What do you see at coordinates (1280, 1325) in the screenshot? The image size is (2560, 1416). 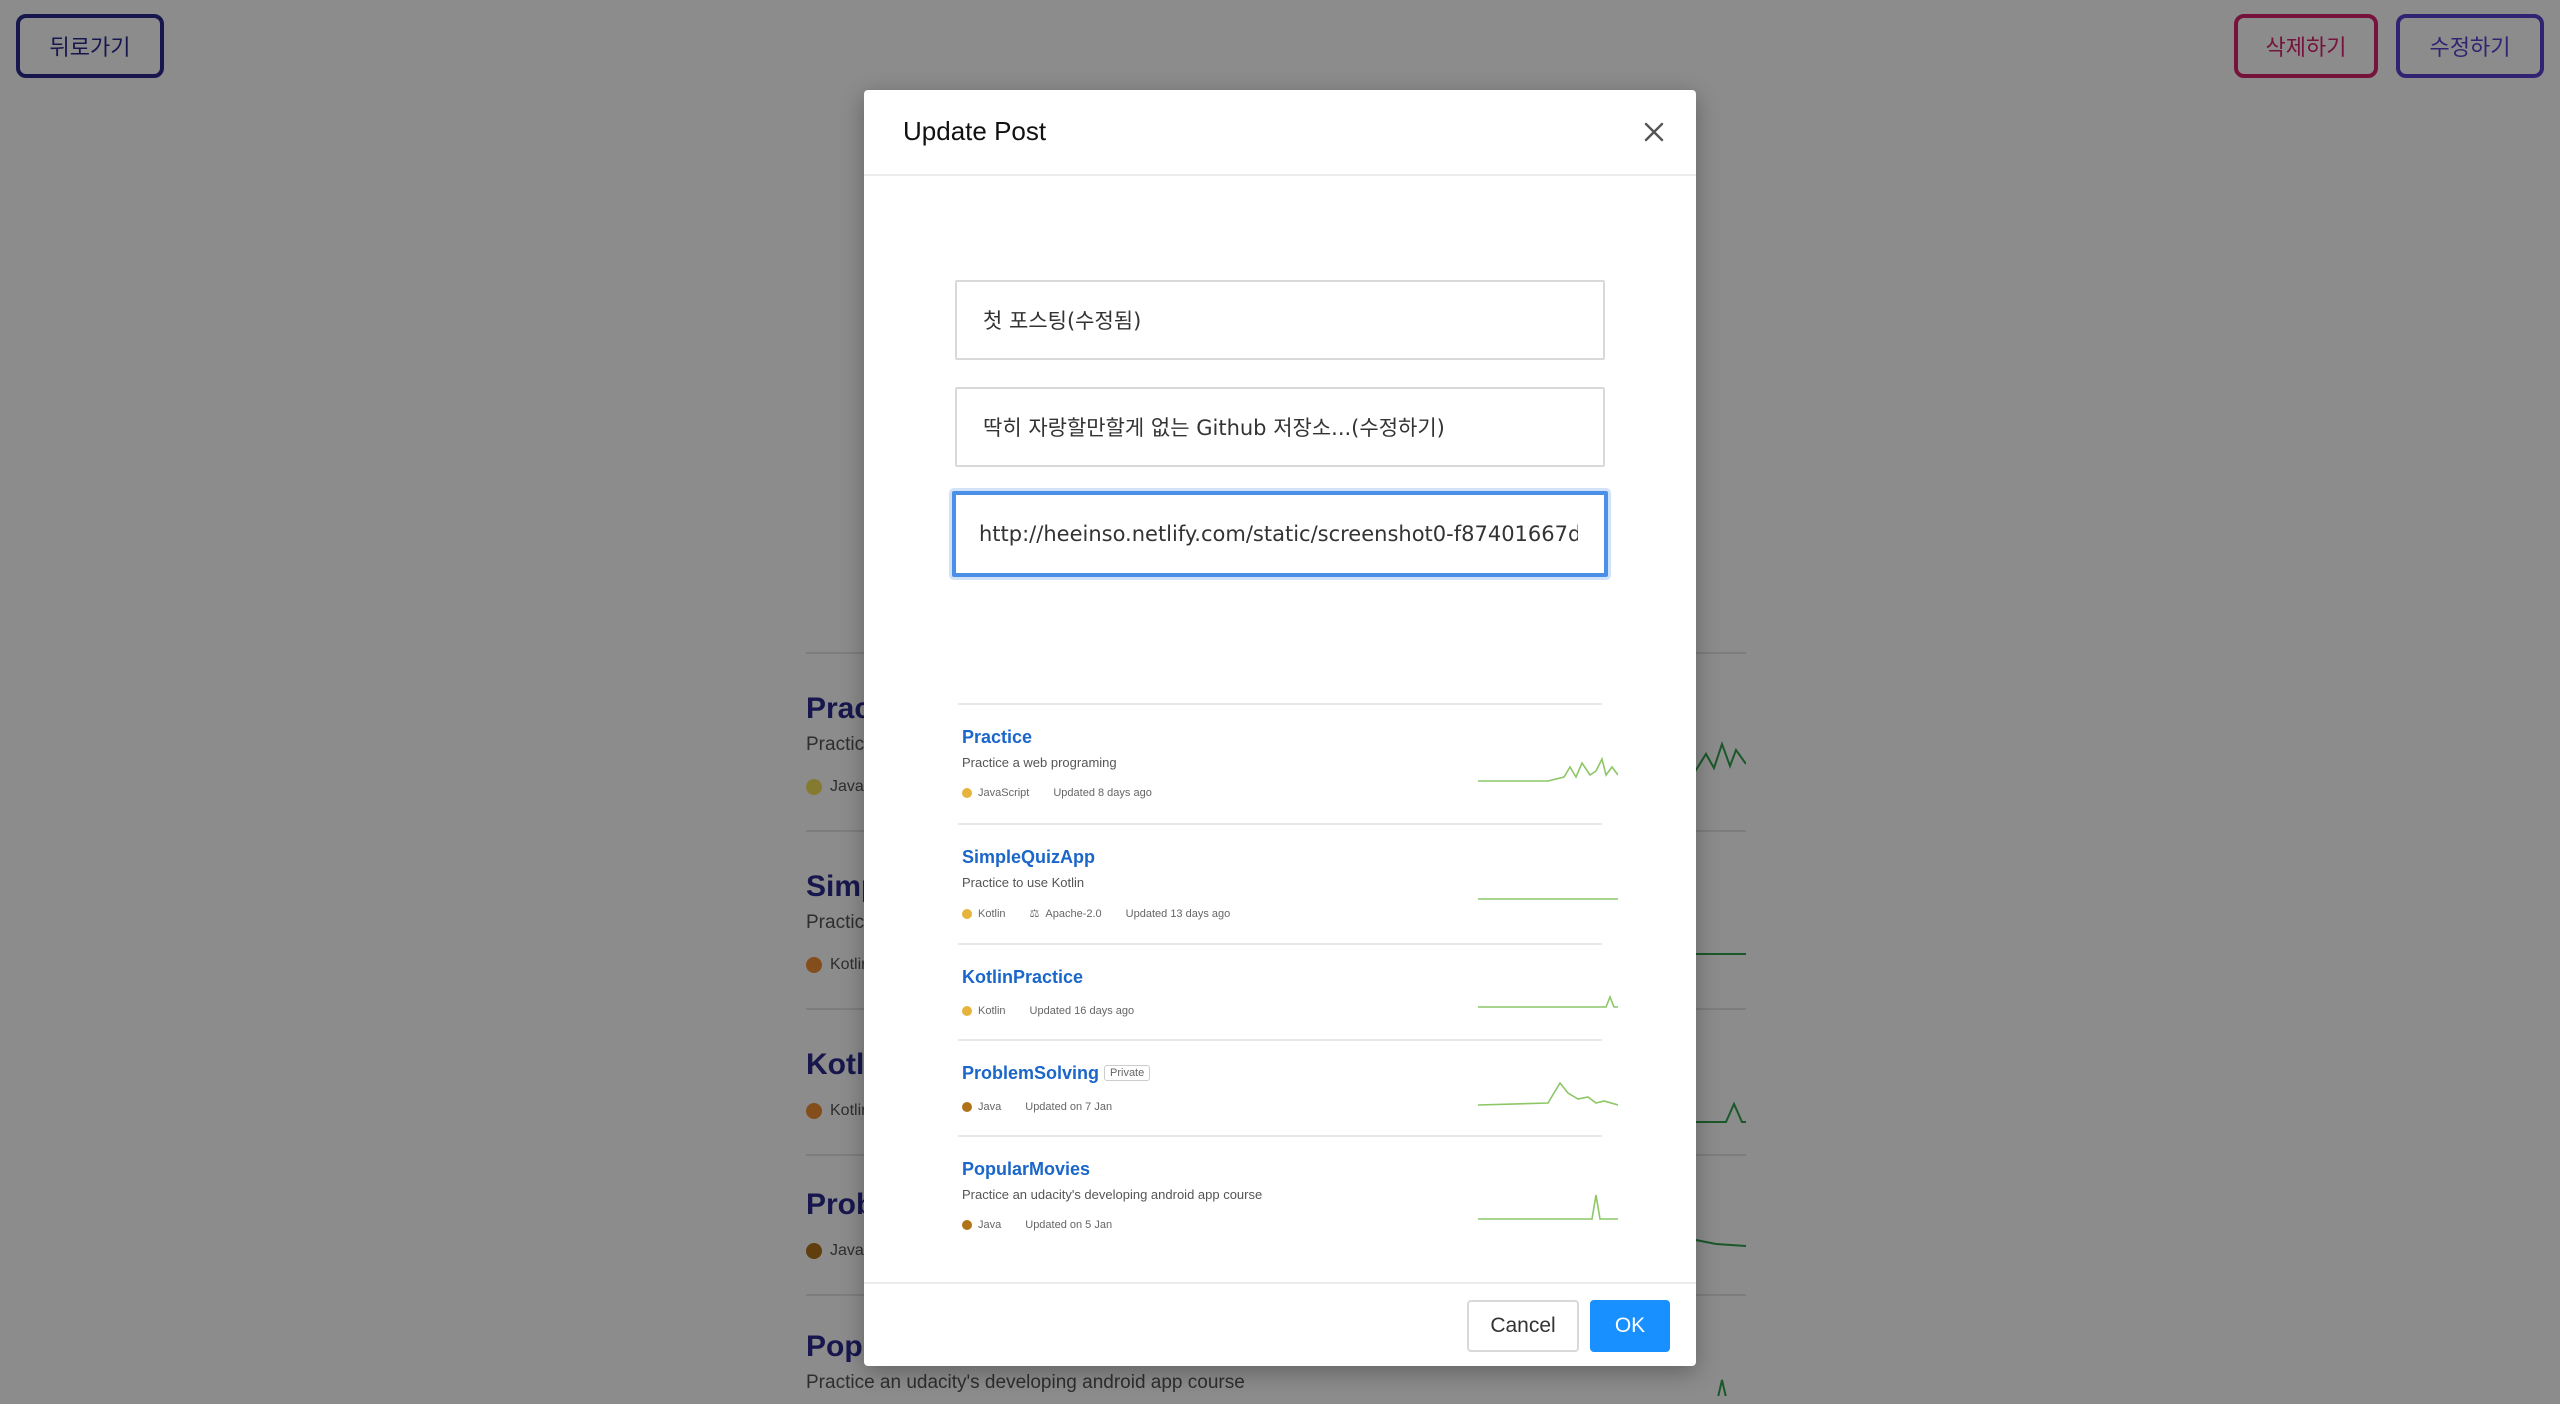 I see `modal-footer: Cancel OK` at bounding box center [1280, 1325].